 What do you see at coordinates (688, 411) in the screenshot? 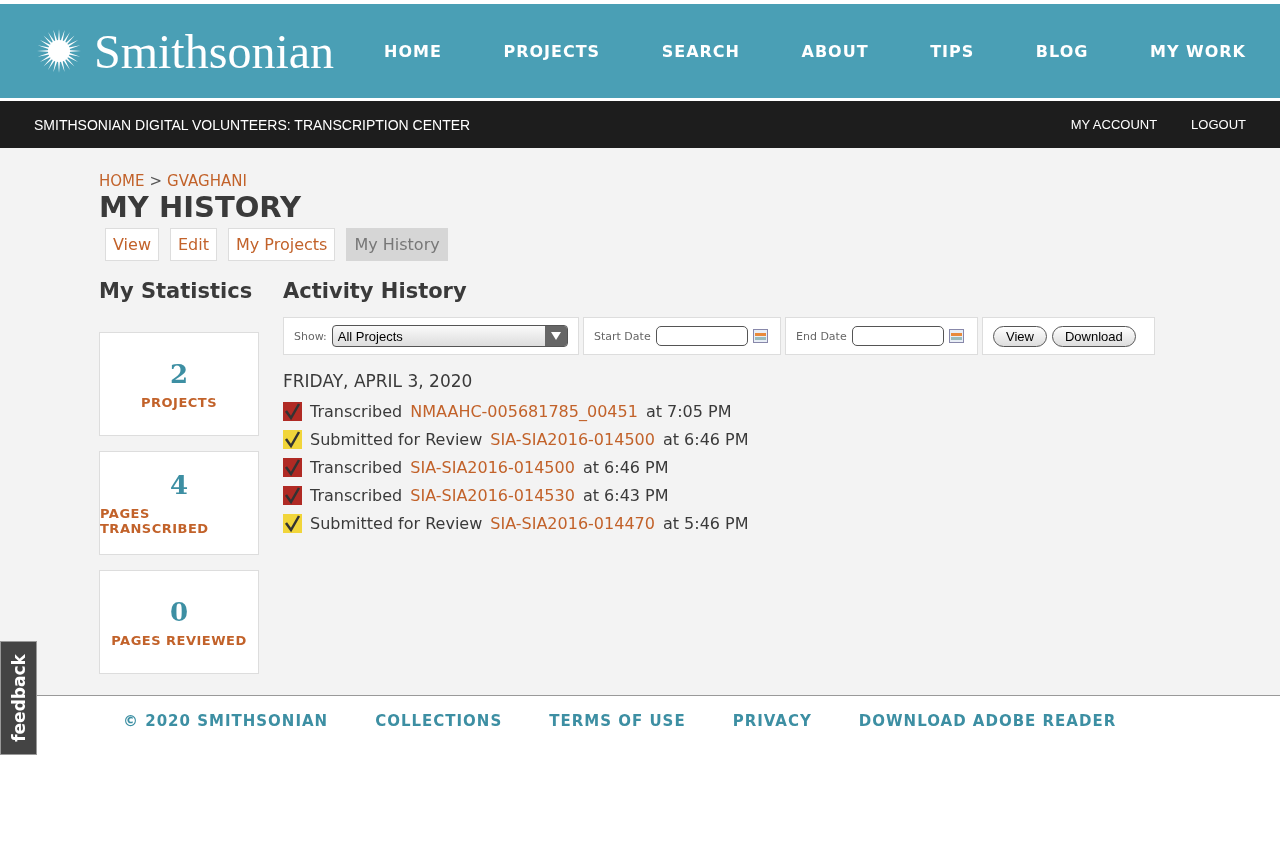
I see `activity-time: at 7:05 PM` at bounding box center [688, 411].